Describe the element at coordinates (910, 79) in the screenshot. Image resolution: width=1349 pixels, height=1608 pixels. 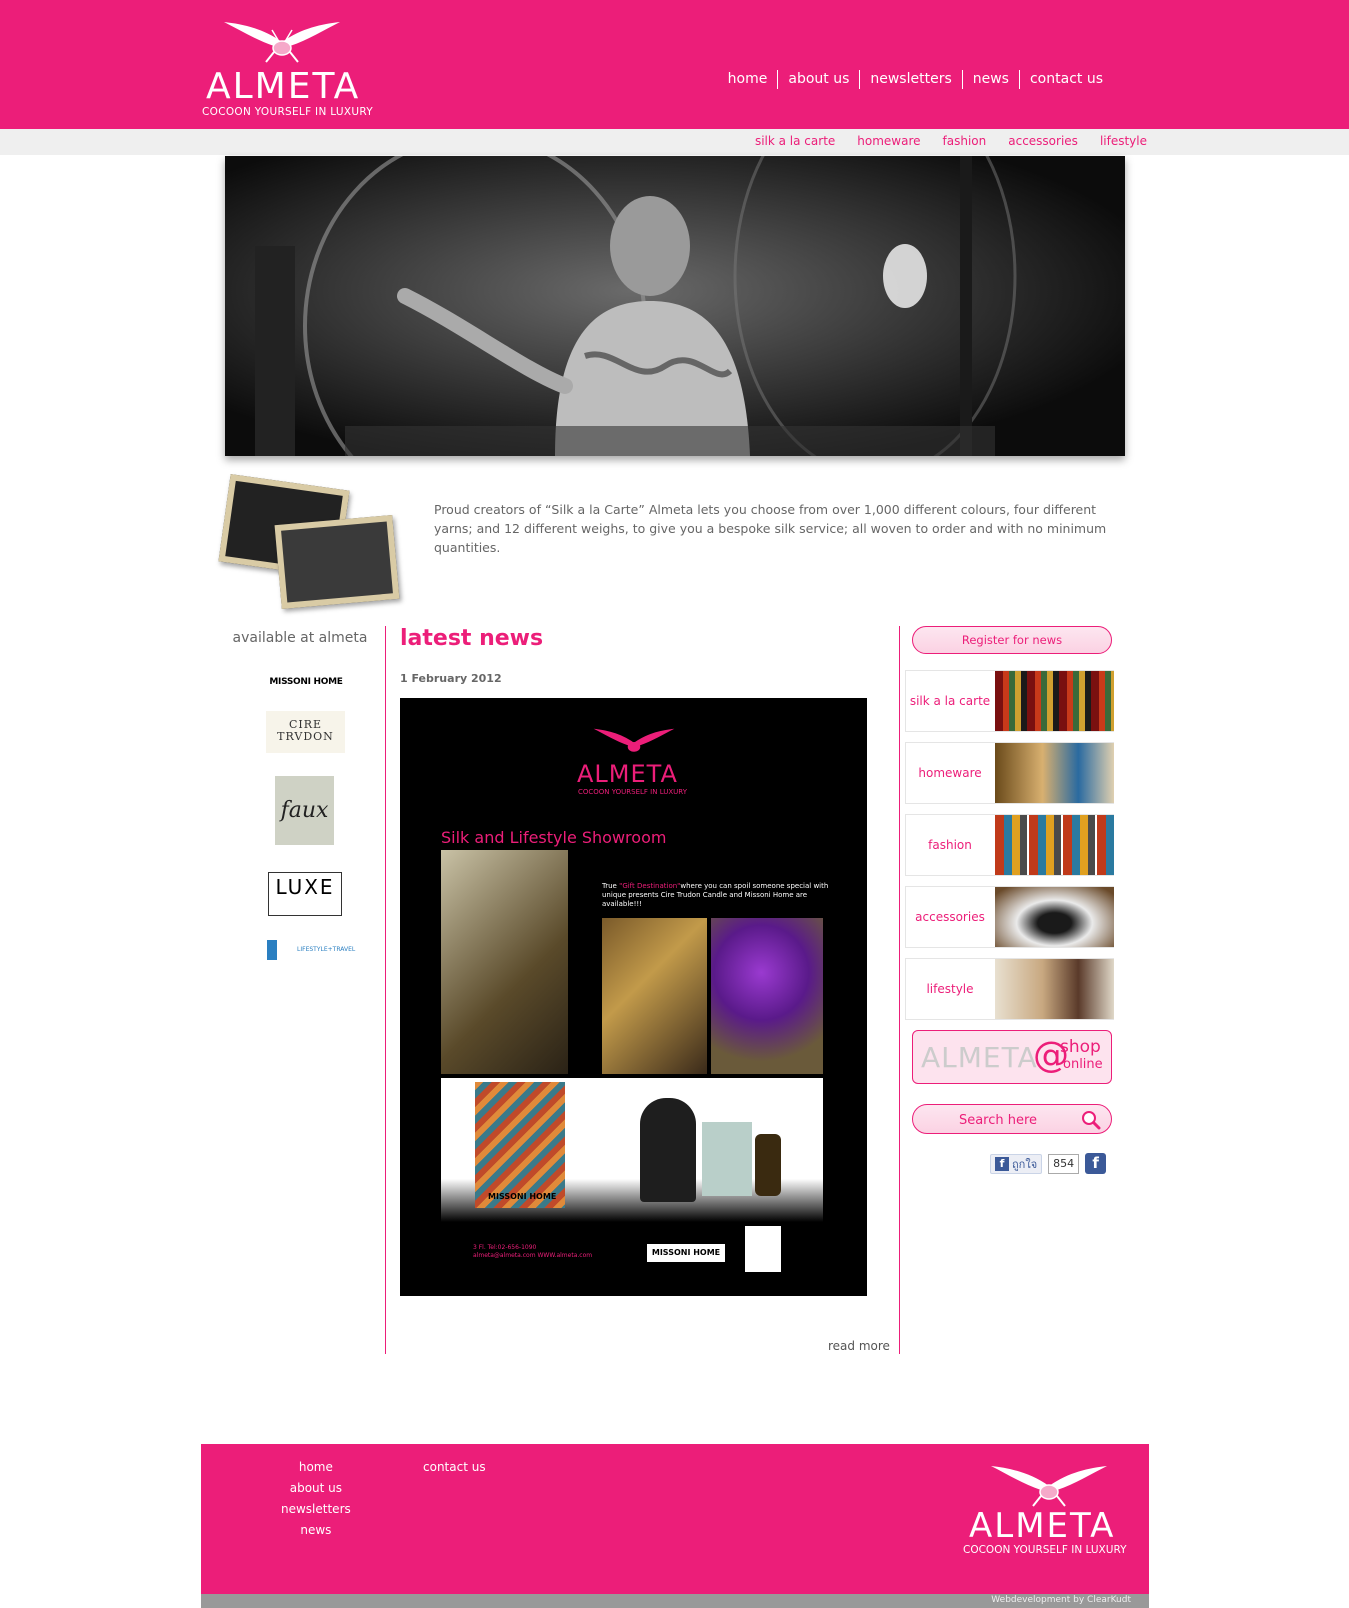
I see `nav-newsletters: newsletters` at that location.